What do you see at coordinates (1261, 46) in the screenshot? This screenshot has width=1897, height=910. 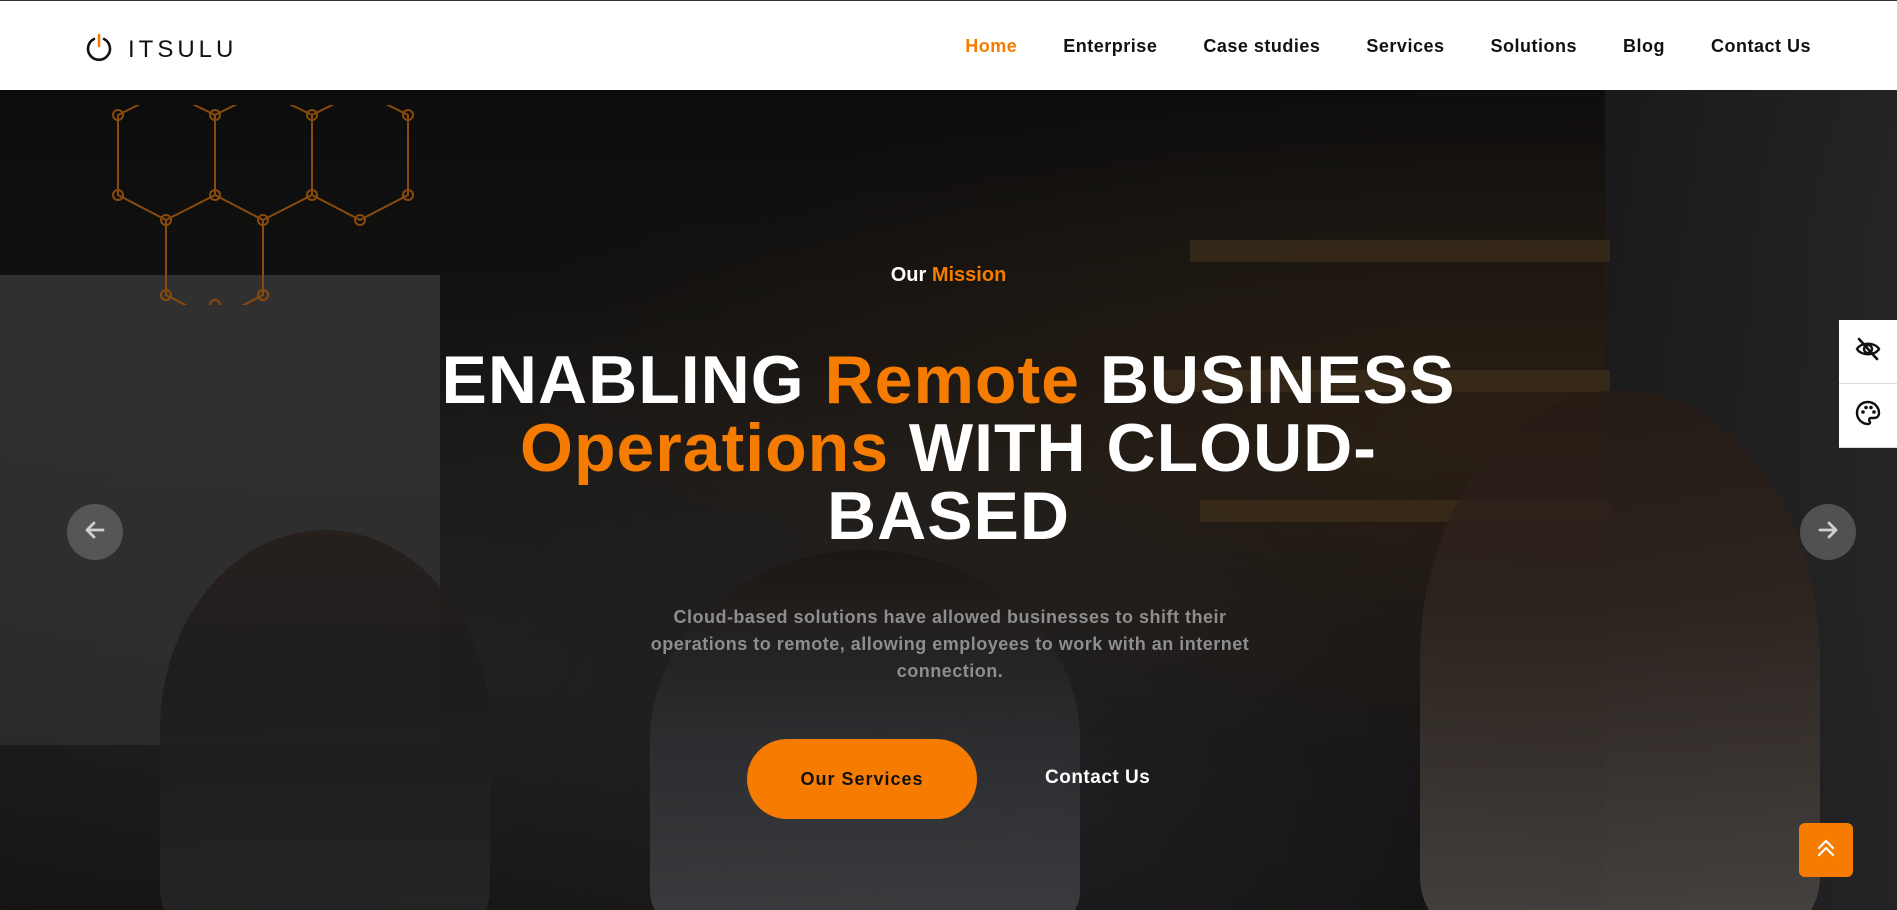 I see `nav-item-case-studies: Case studies` at bounding box center [1261, 46].